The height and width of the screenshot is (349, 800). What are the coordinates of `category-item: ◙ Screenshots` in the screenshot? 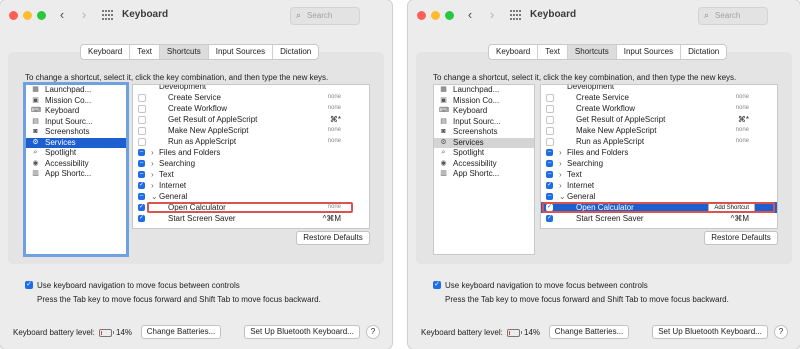 It's located at (484, 132).